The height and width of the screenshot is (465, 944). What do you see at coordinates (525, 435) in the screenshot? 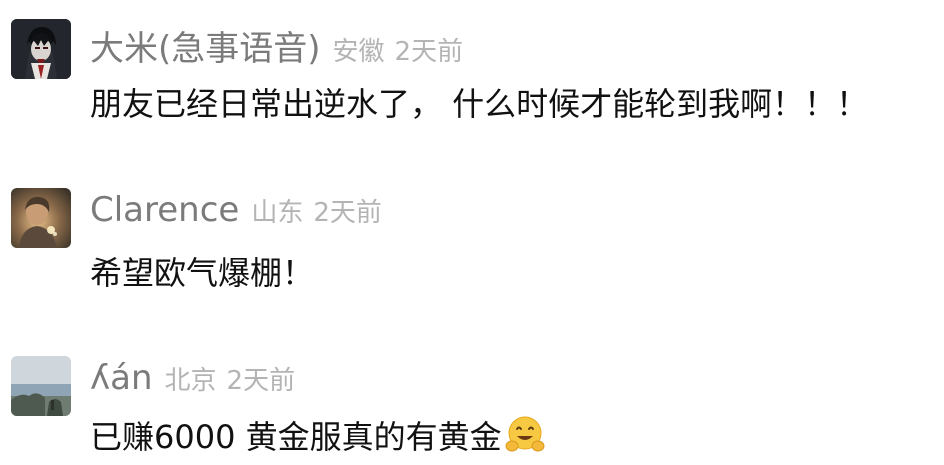
I see `hugging-face-emoji-icon` at bounding box center [525, 435].